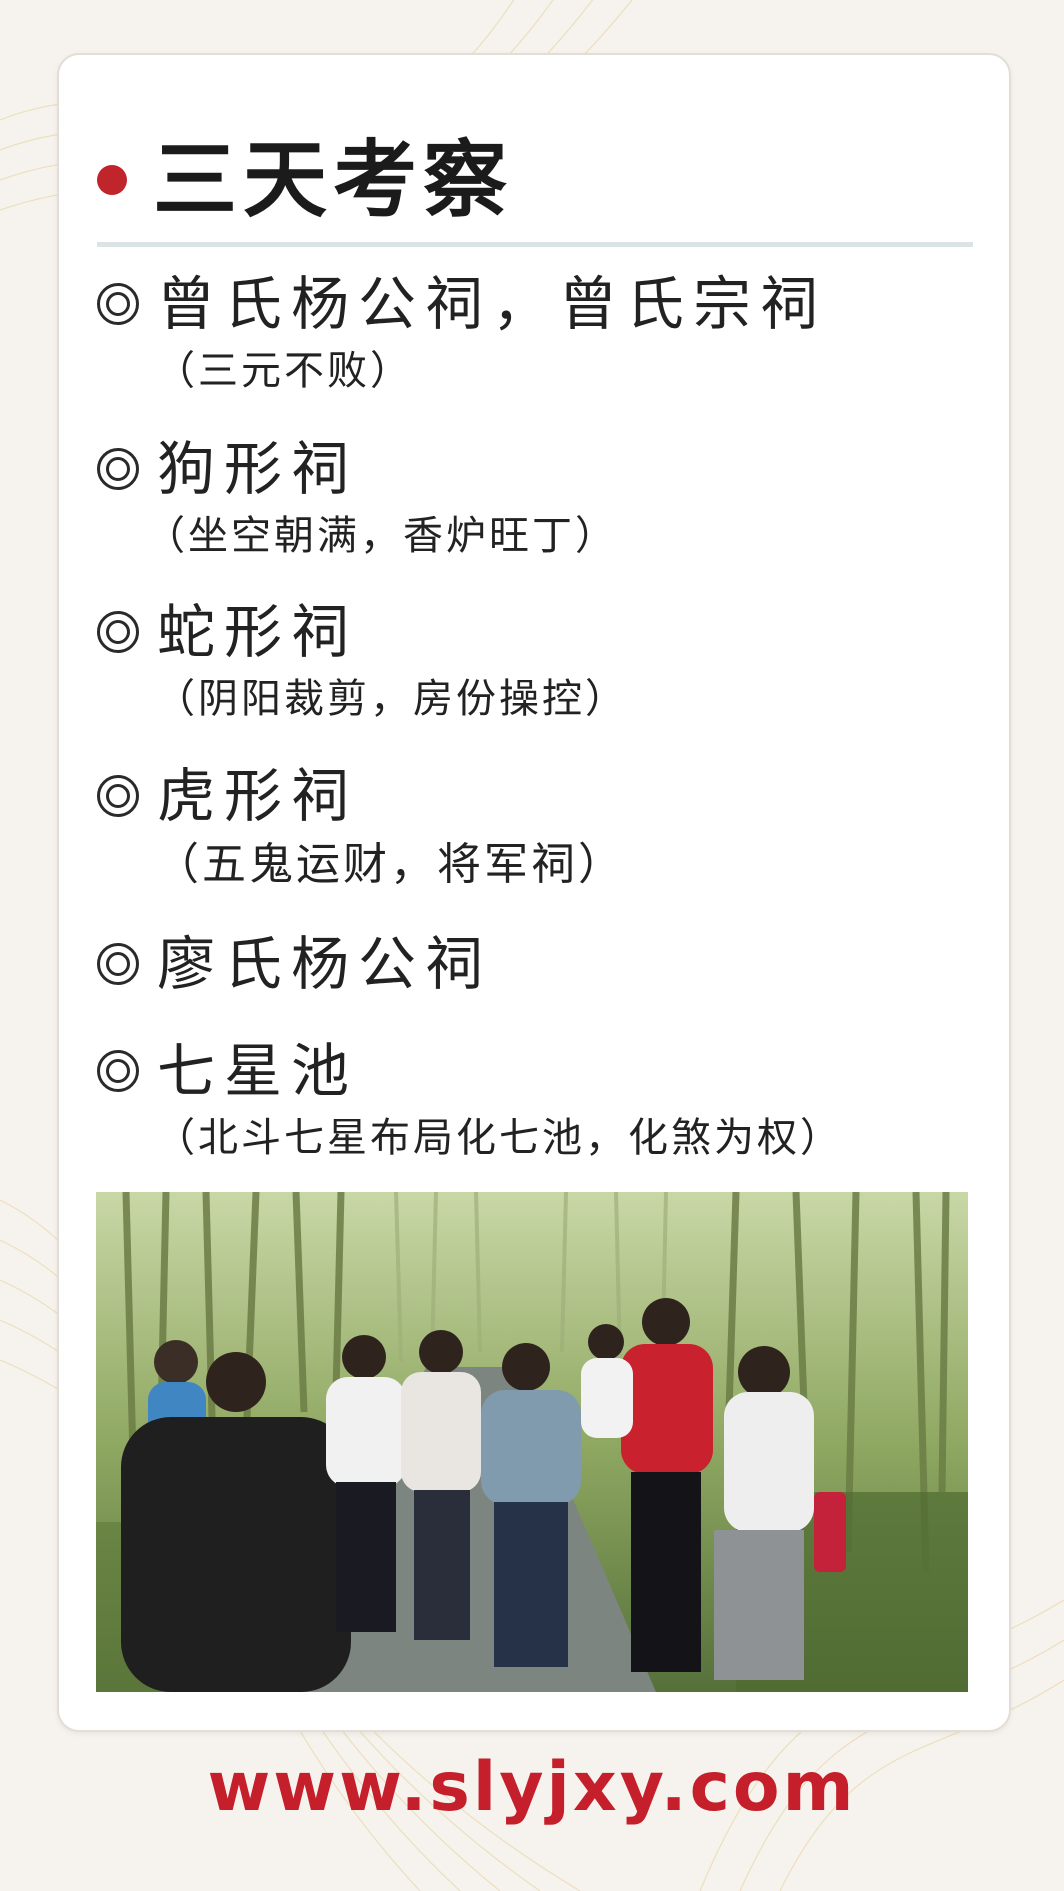 This screenshot has height=1891, width=1064. Describe the element at coordinates (258, 1071) in the screenshot. I see `item-name: 七星池` at that location.